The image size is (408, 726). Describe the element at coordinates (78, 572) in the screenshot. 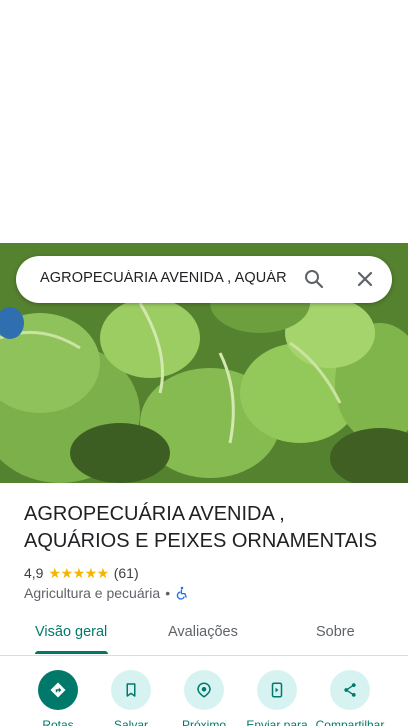

I see `star-rating: ★★★★★` at that location.